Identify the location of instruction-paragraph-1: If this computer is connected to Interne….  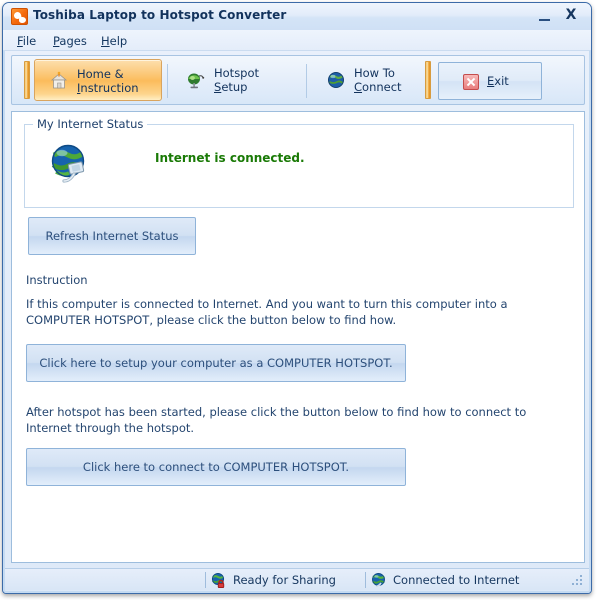
(267, 312).